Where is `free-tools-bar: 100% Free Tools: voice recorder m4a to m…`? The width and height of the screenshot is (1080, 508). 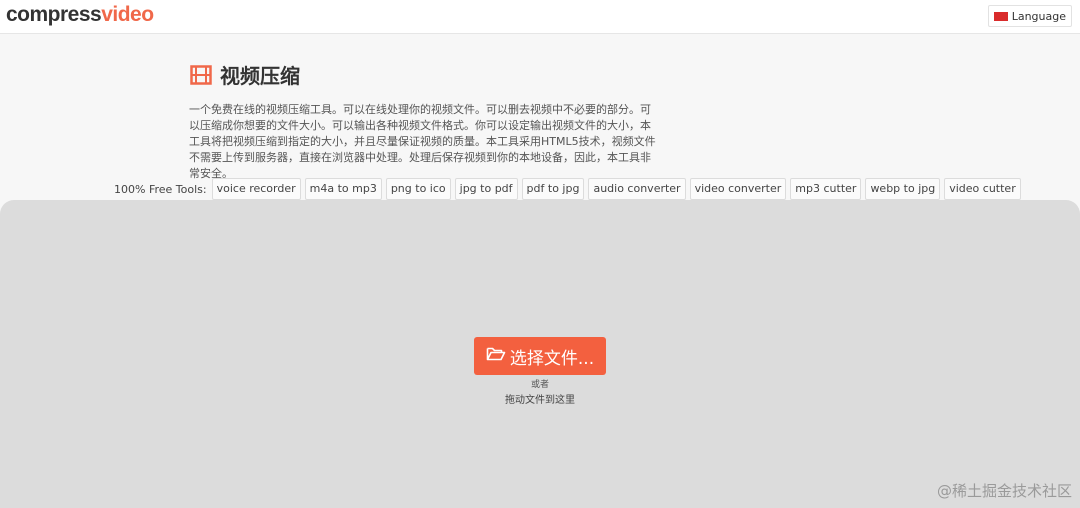
free-tools-bar: 100% Free Tools: voice recorder m4a to m… is located at coordinates (567, 189).